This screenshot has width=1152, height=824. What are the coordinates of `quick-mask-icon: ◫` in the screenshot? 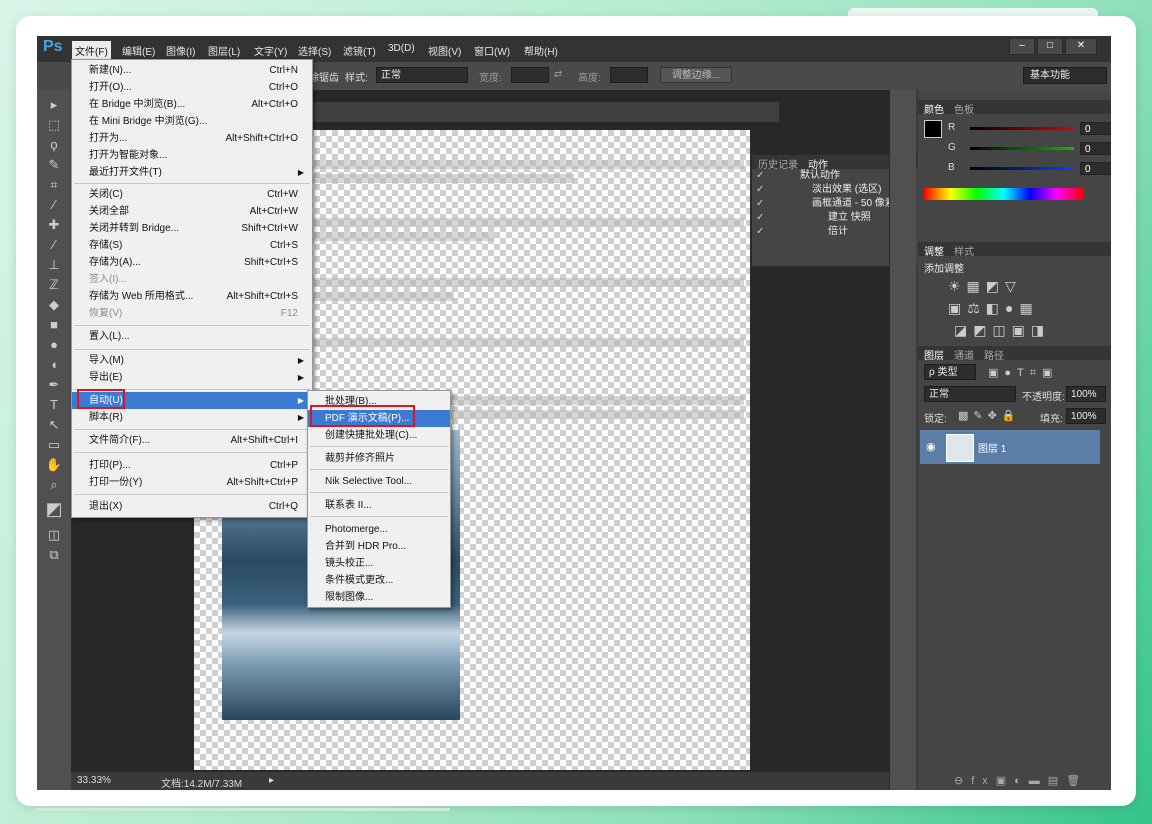 It's located at (54, 535).